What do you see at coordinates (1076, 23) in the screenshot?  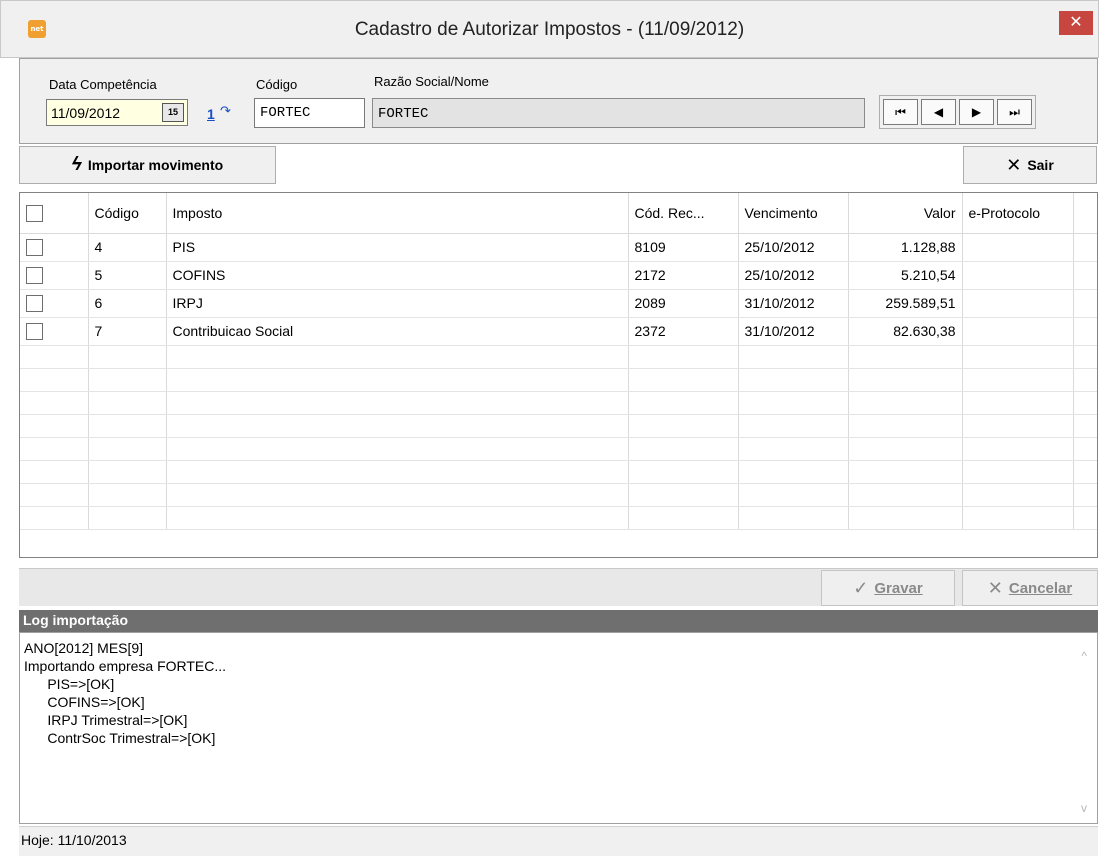 I see `close-button: ✕` at bounding box center [1076, 23].